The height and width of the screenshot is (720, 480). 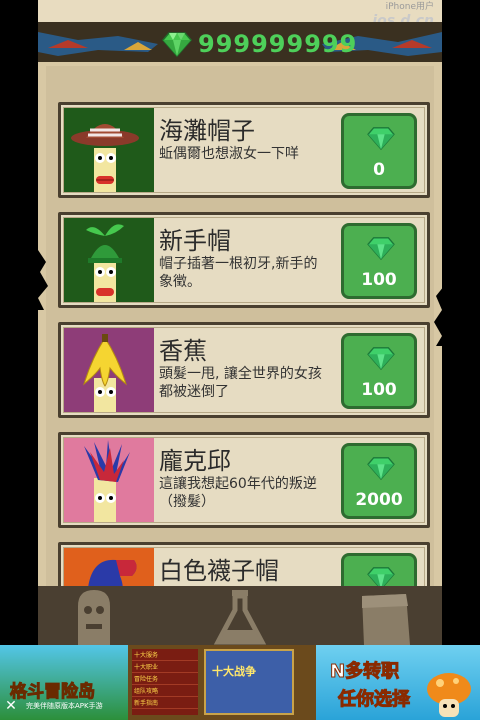 I want to click on ad-menu-list: 十大服务 十大职业 冒险任务 组队攻略 新手指南, so click(x=165, y=682).